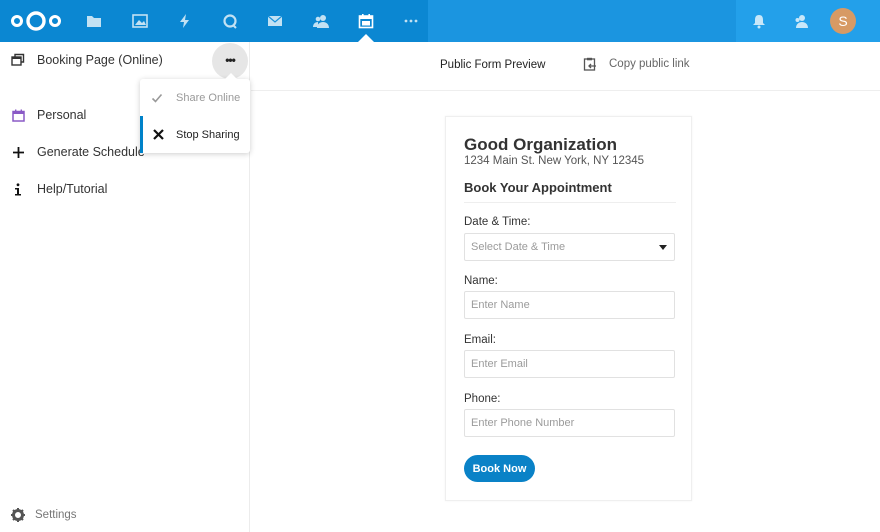  What do you see at coordinates (208, 97) in the screenshot?
I see `menu-item-label: Share Online` at bounding box center [208, 97].